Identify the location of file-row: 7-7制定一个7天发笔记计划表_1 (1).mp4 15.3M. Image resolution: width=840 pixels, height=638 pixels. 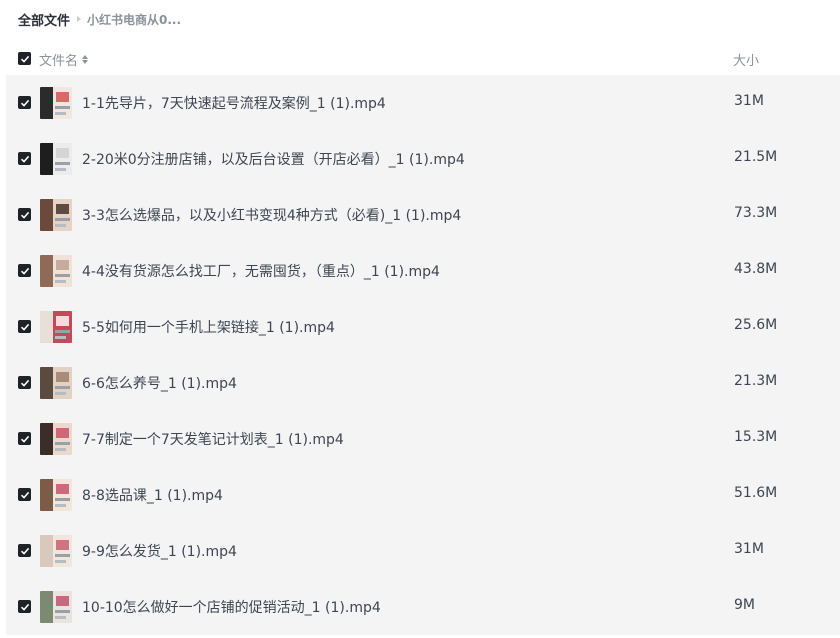
(423, 439).